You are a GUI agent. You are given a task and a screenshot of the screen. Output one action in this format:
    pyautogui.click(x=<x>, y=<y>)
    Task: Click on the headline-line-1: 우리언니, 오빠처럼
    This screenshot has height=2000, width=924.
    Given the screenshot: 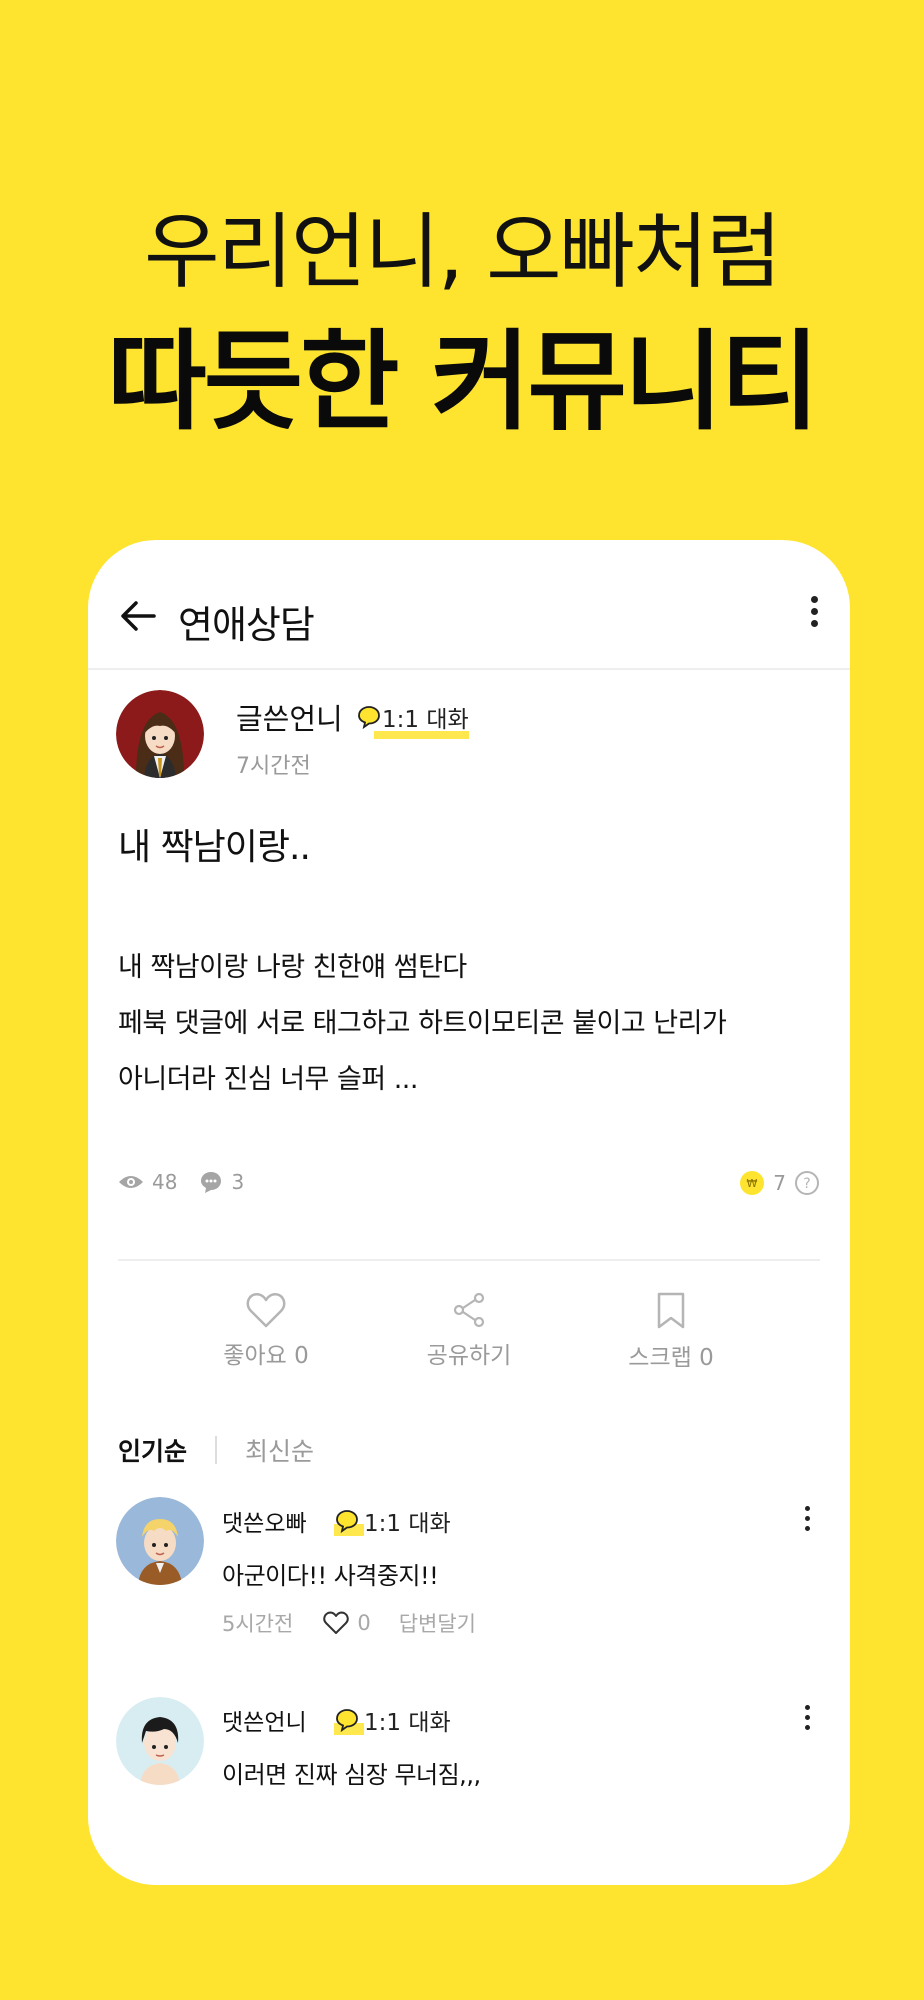 What is the action you would take?
    pyautogui.click(x=463, y=252)
    